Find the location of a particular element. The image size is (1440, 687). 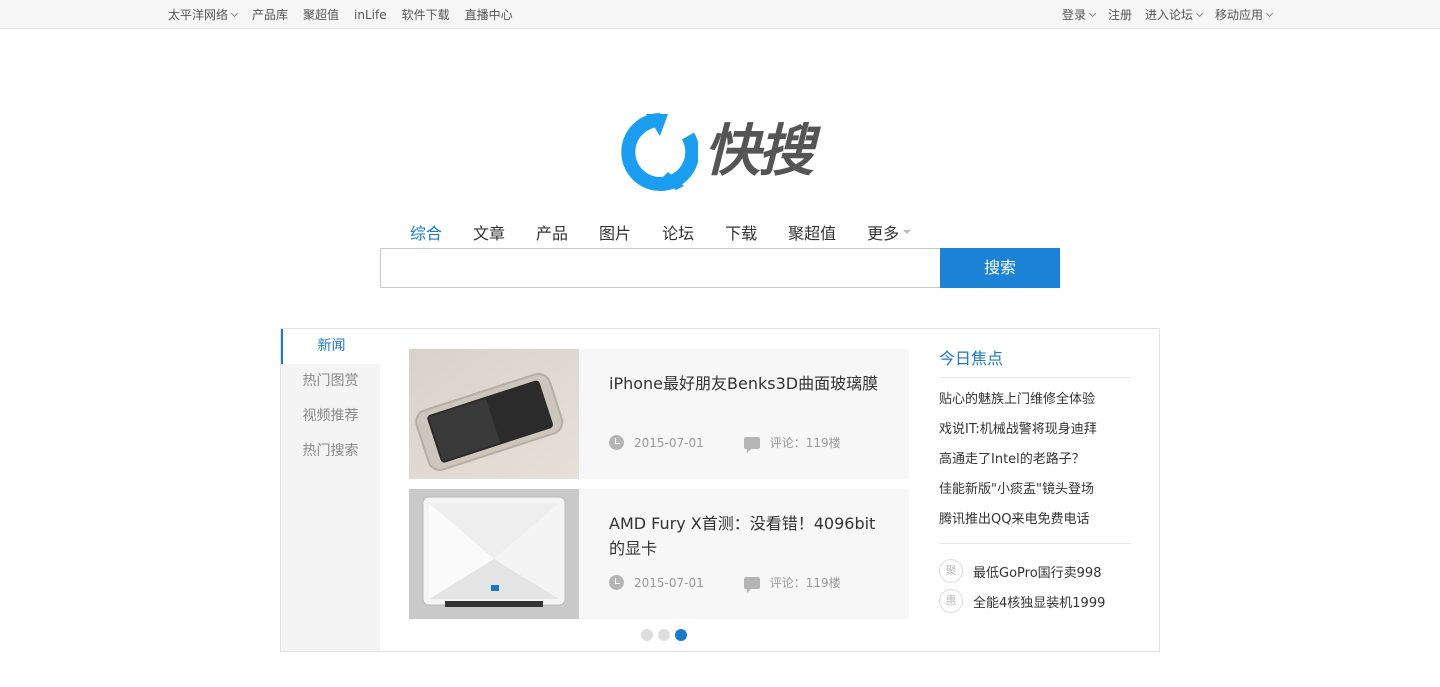

deal-item: 惠 全能4核独显装机1999 is located at coordinates (1035, 601).